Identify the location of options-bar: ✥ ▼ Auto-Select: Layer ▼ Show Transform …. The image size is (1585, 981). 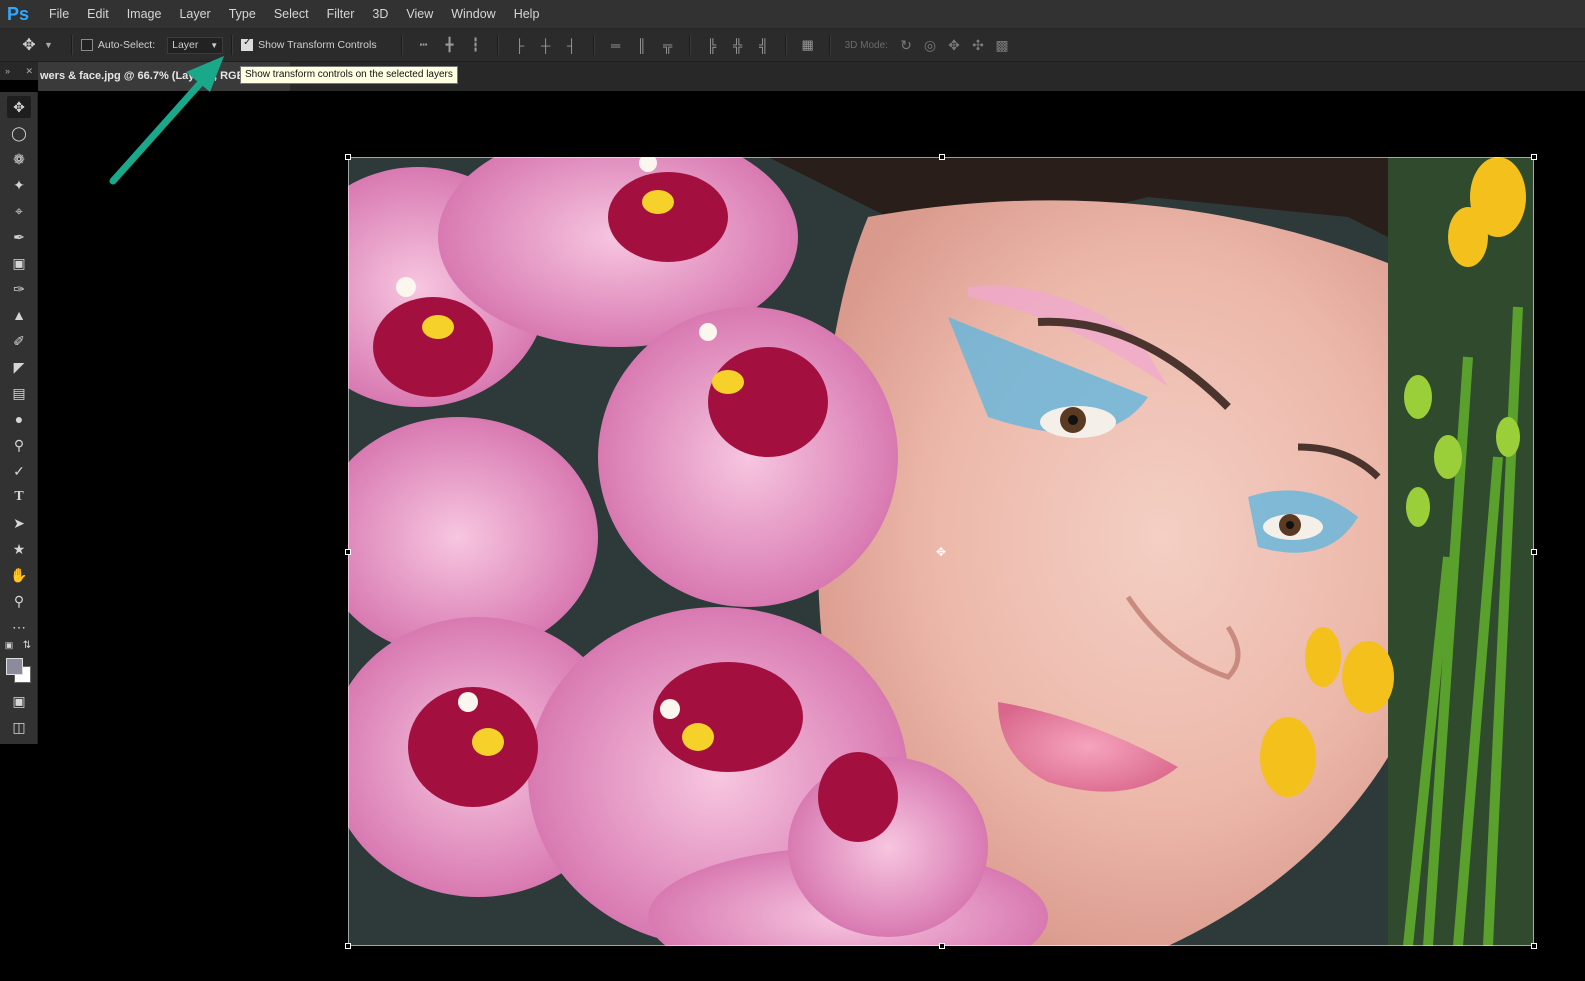
(792, 45).